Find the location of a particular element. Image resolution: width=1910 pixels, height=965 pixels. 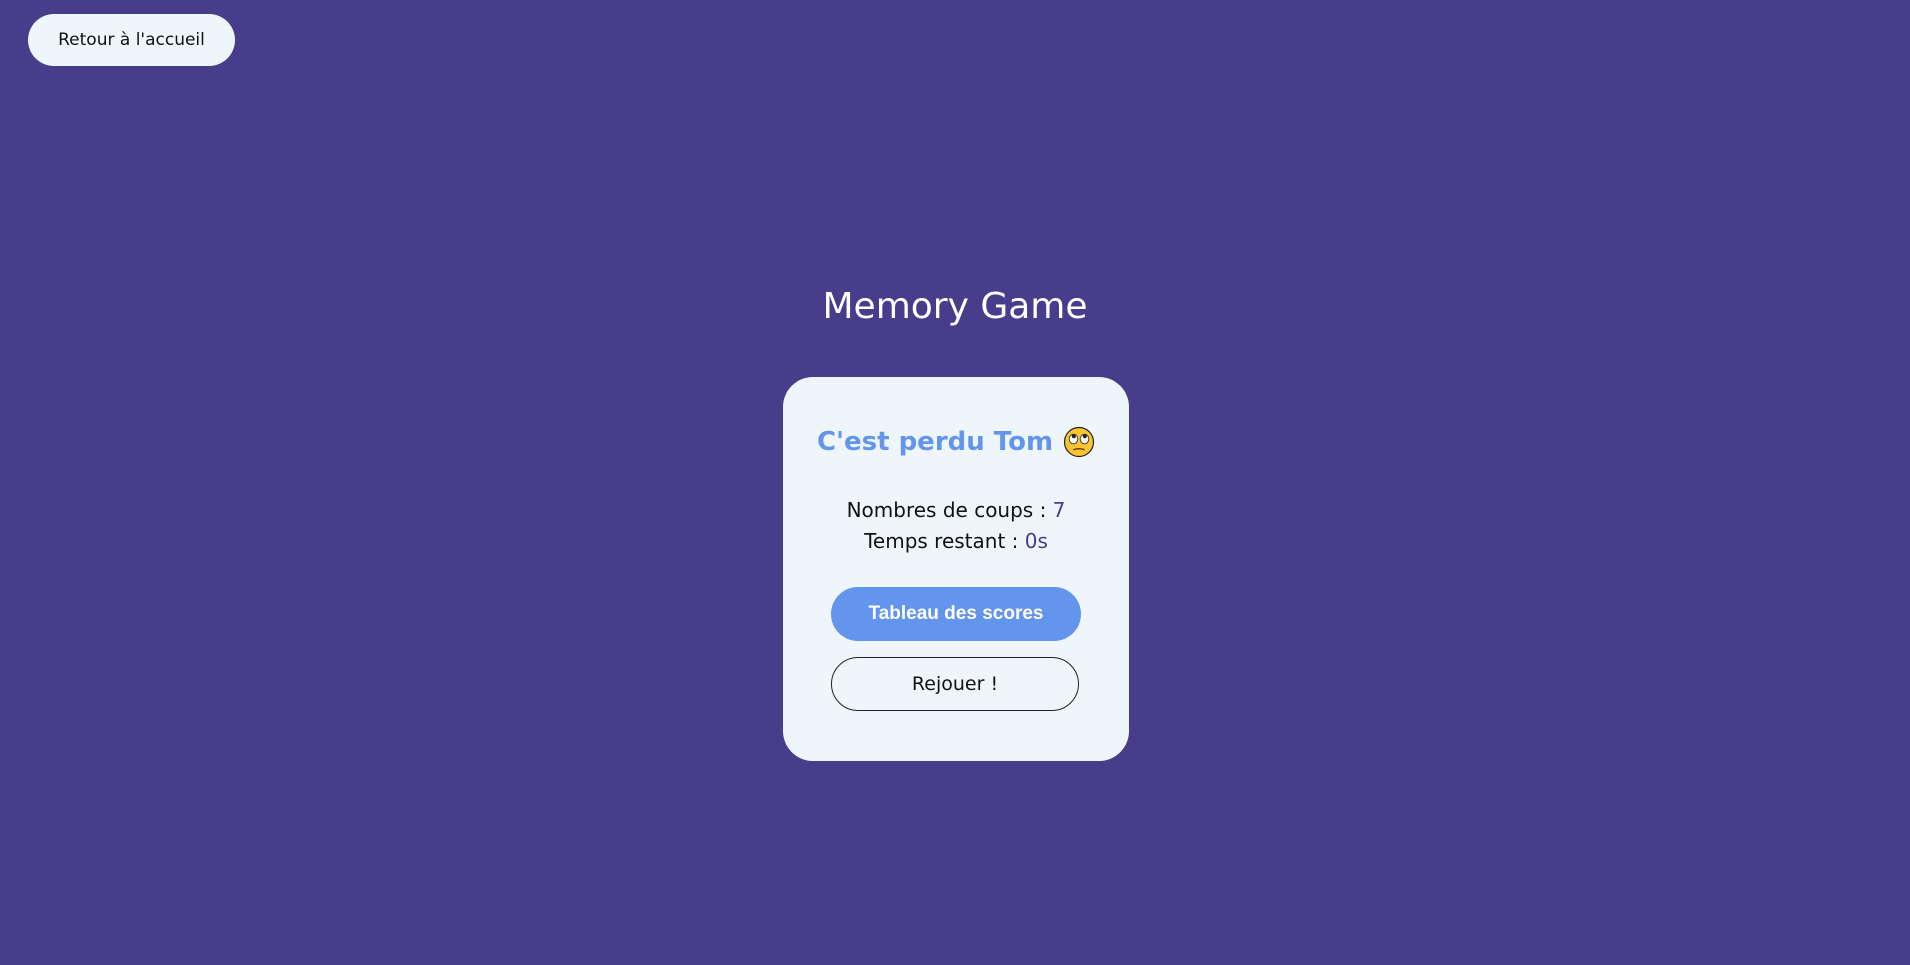

moves-value: 7 is located at coordinates (1059, 510).